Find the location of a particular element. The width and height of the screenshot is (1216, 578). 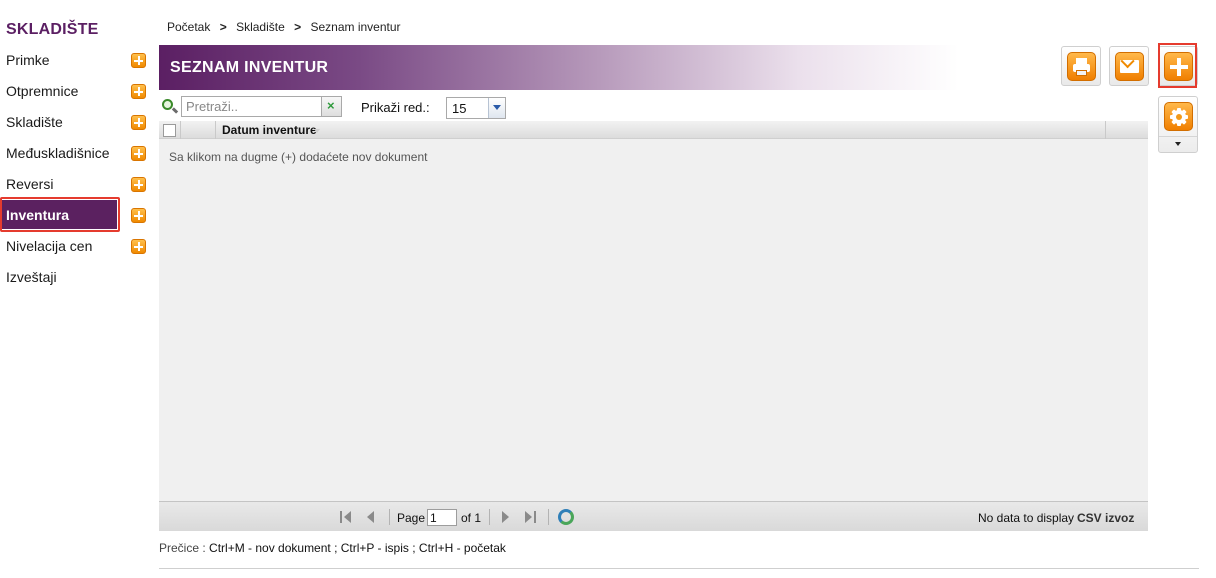

clear-icon: × is located at coordinates (331, 105).